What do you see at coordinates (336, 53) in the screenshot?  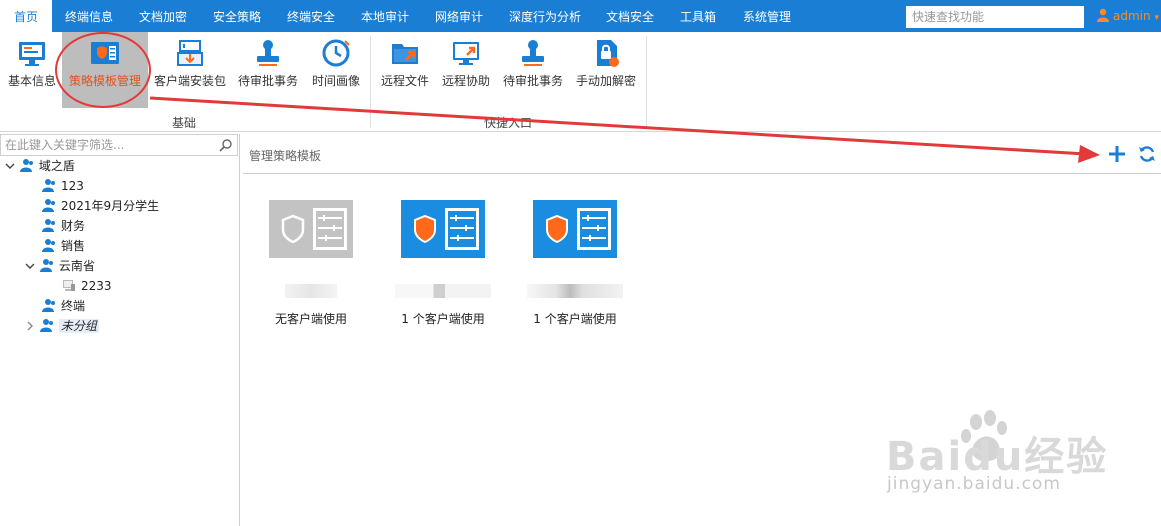 I see `clock-icon` at bounding box center [336, 53].